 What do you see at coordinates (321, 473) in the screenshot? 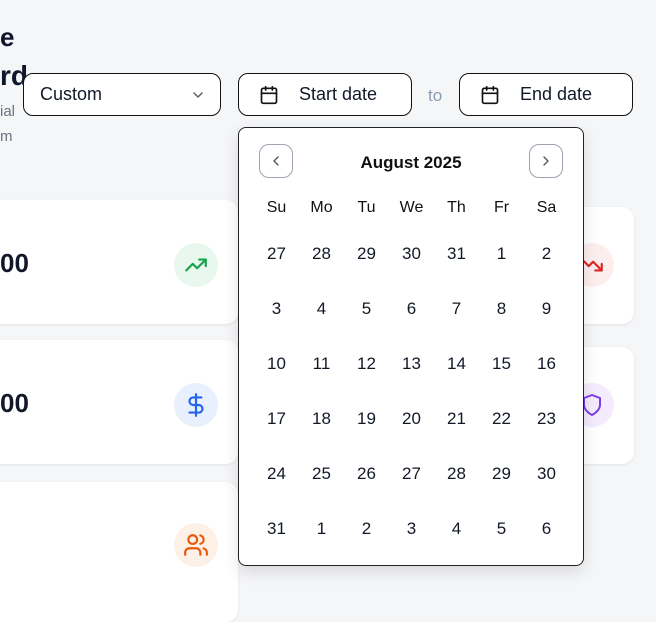
I see `calendar-day: 25` at bounding box center [321, 473].